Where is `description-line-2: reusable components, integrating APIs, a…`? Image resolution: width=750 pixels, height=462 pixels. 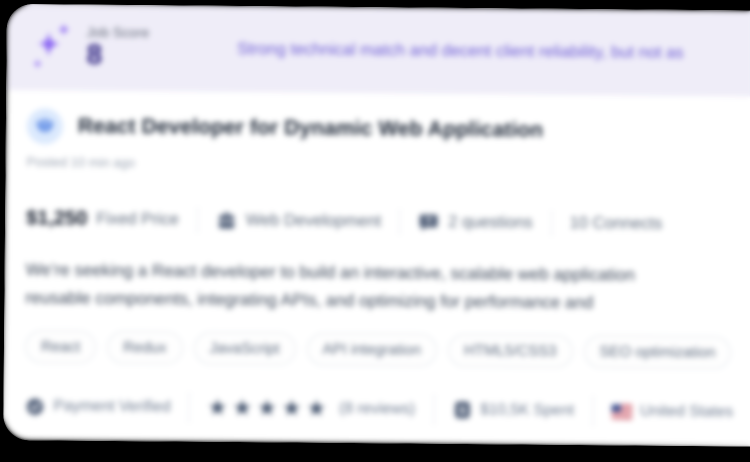
description-line-2: reusable components, integrating APIs, a… is located at coordinates (309, 300).